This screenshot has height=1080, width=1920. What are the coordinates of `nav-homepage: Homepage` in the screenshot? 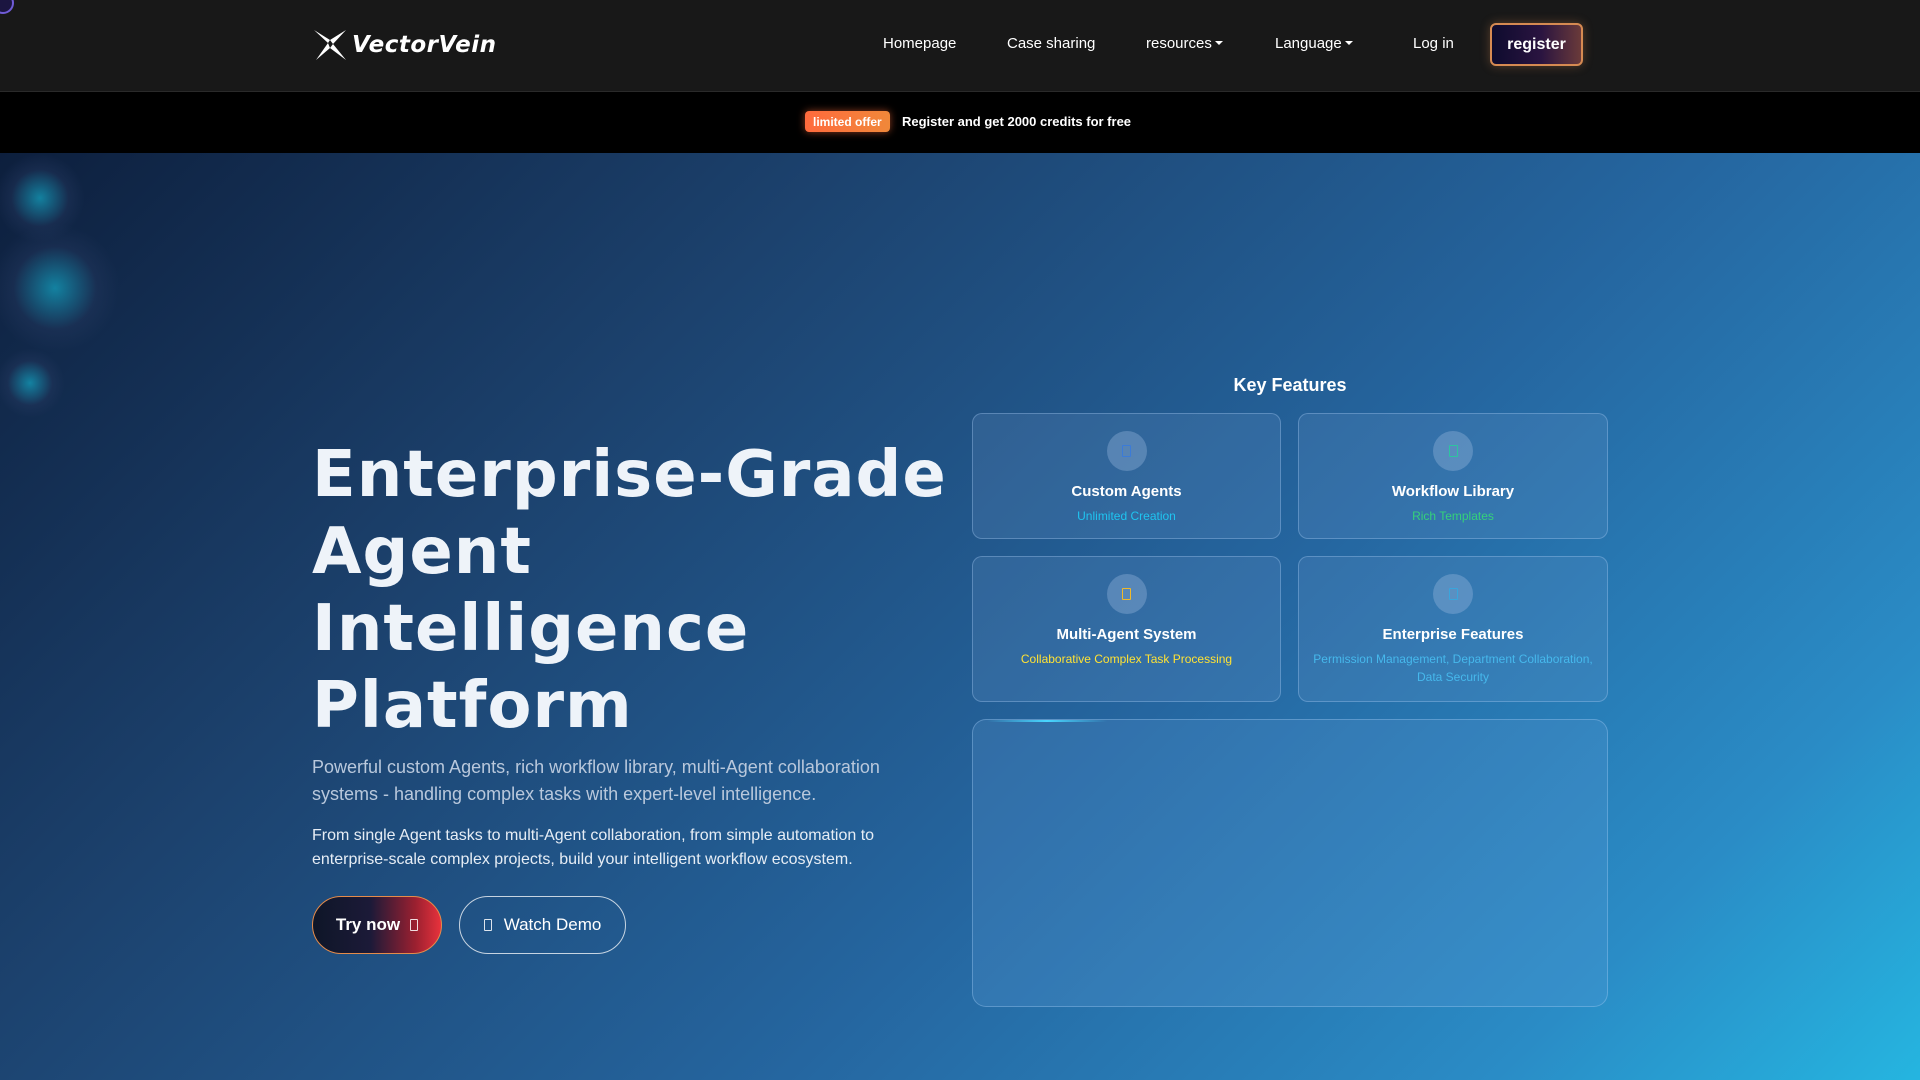 It's located at (919, 43).